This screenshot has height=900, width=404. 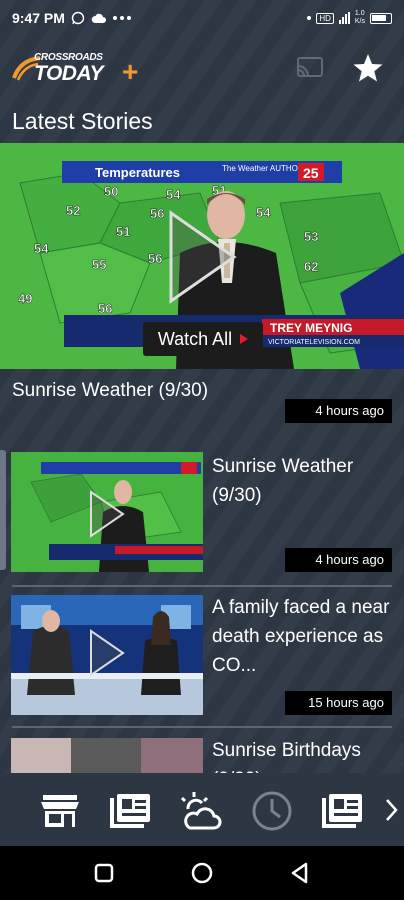 I want to click on store-icon, so click(x=60, y=811).